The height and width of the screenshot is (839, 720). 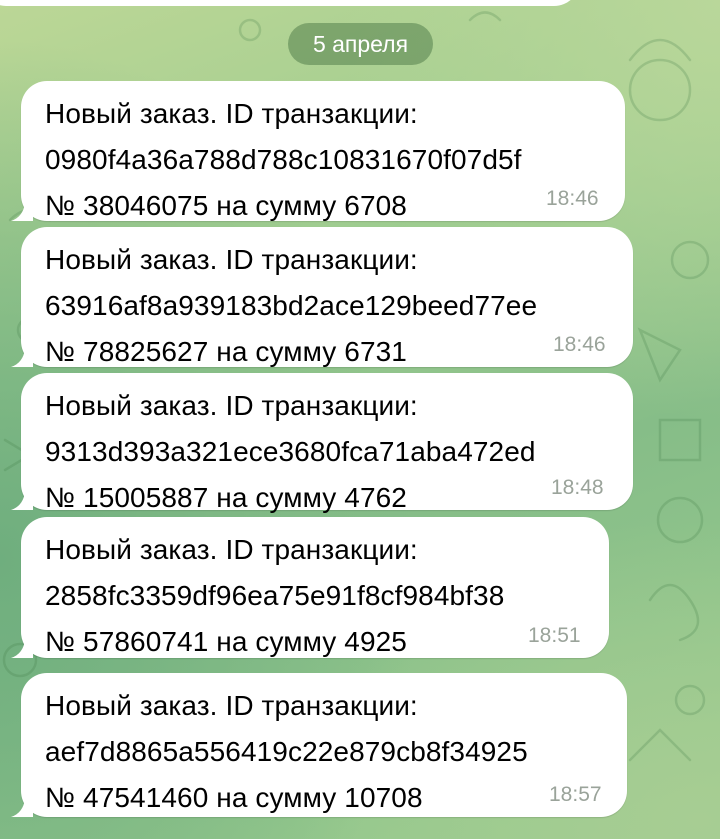 I want to click on message-line-order-amount: № 15005887 на сумму 4762, so click(x=226, y=497).